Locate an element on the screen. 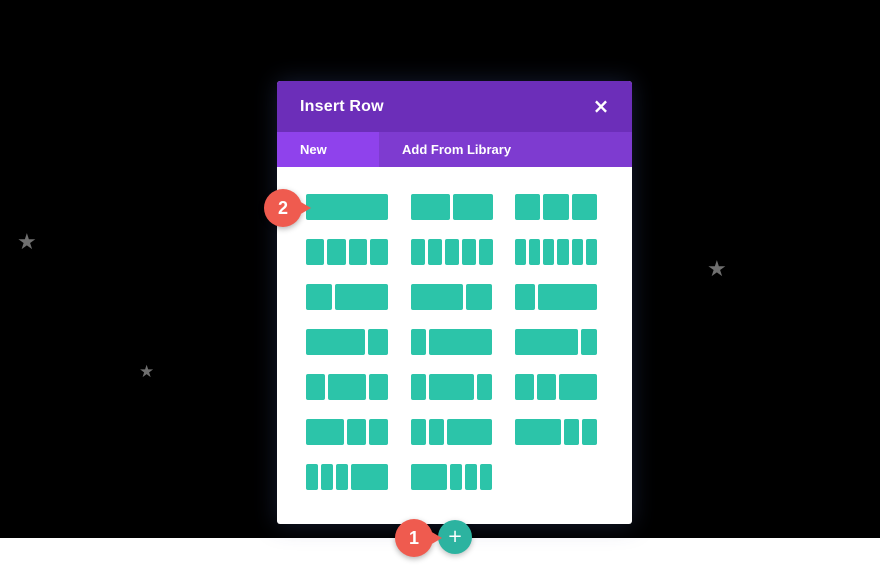 The width and height of the screenshot is (880, 566). add-row-button: + is located at coordinates (455, 537).